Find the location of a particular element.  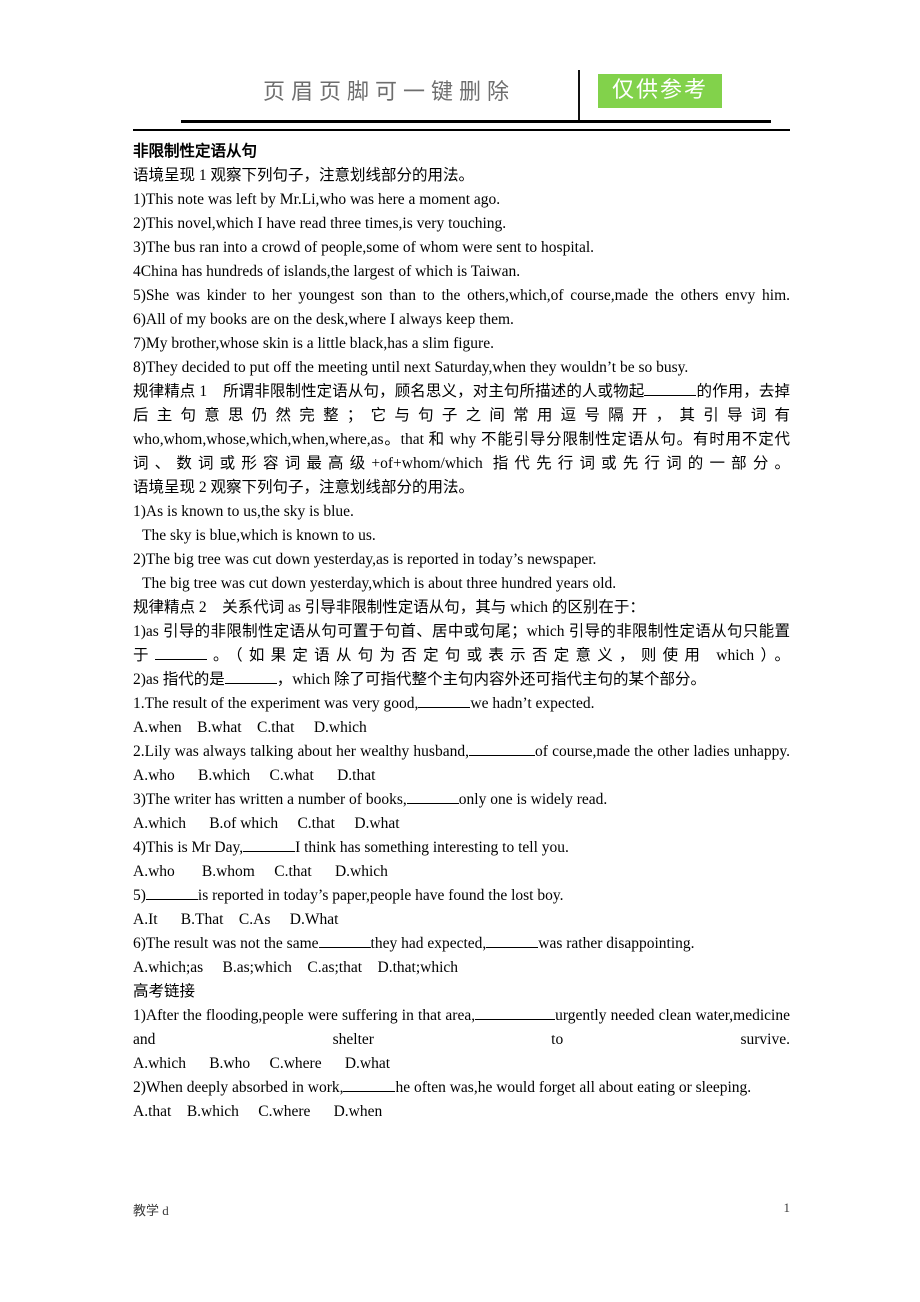

gaokao-2-option-d: D.when is located at coordinates (358, 1111).